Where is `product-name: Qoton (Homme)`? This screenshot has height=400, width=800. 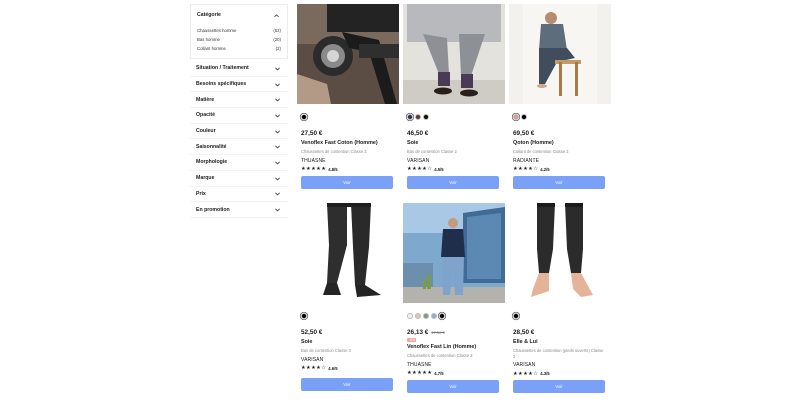 product-name: Qoton (Homme) is located at coordinates (562, 144).